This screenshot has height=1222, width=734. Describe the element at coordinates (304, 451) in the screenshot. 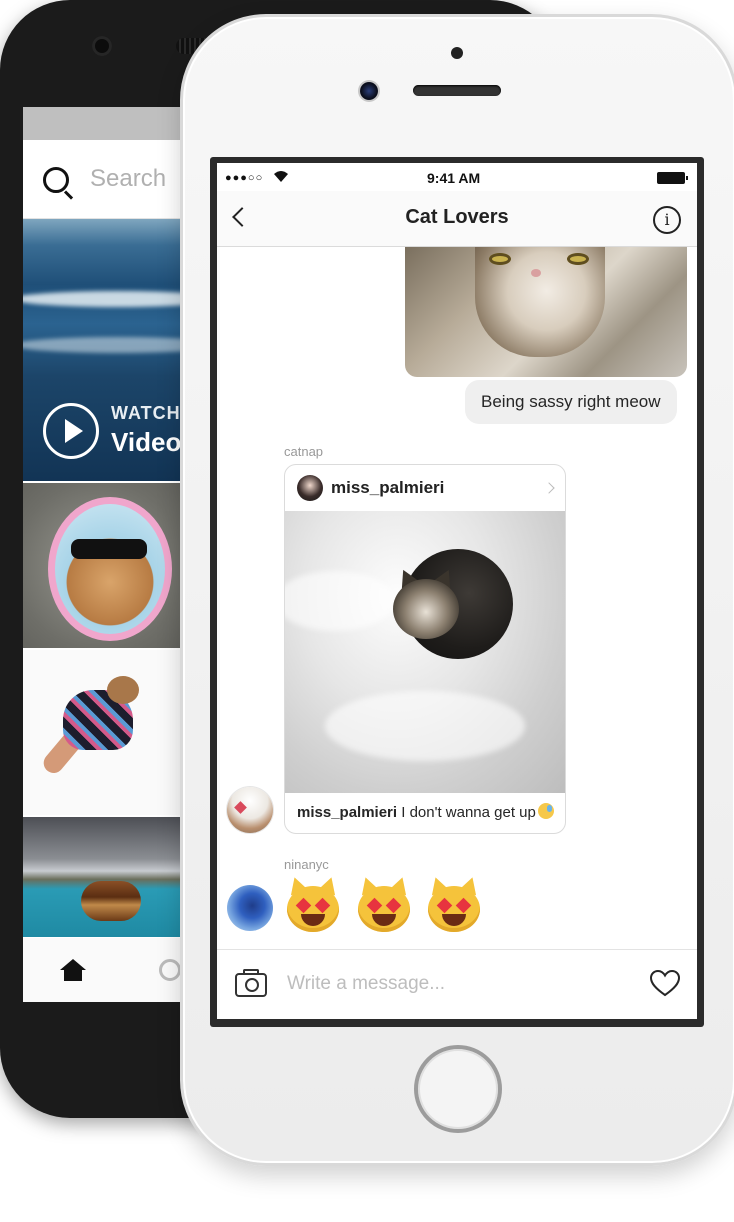

I see `sender-name: catnap` at that location.